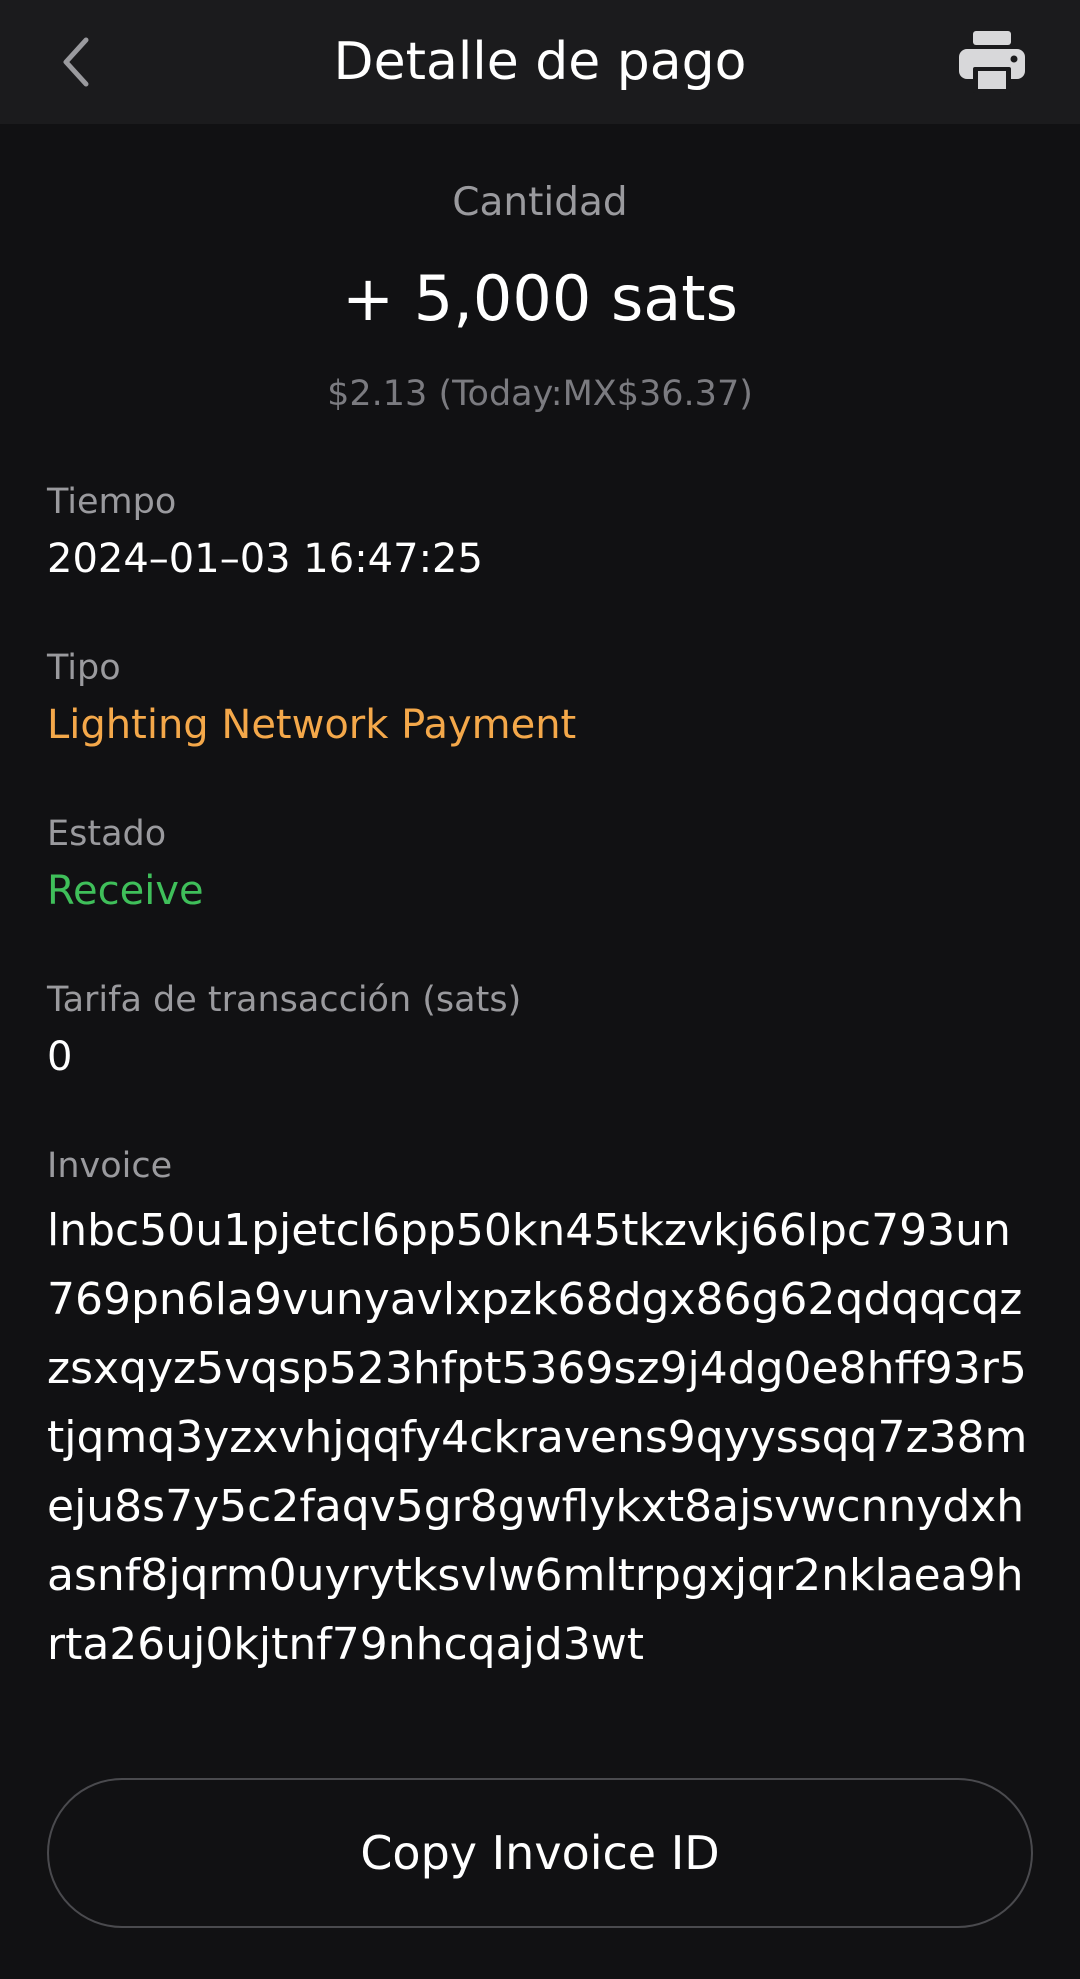 This screenshot has height=1979, width=1080. I want to click on fee-value: 0, so click(60, 1057).